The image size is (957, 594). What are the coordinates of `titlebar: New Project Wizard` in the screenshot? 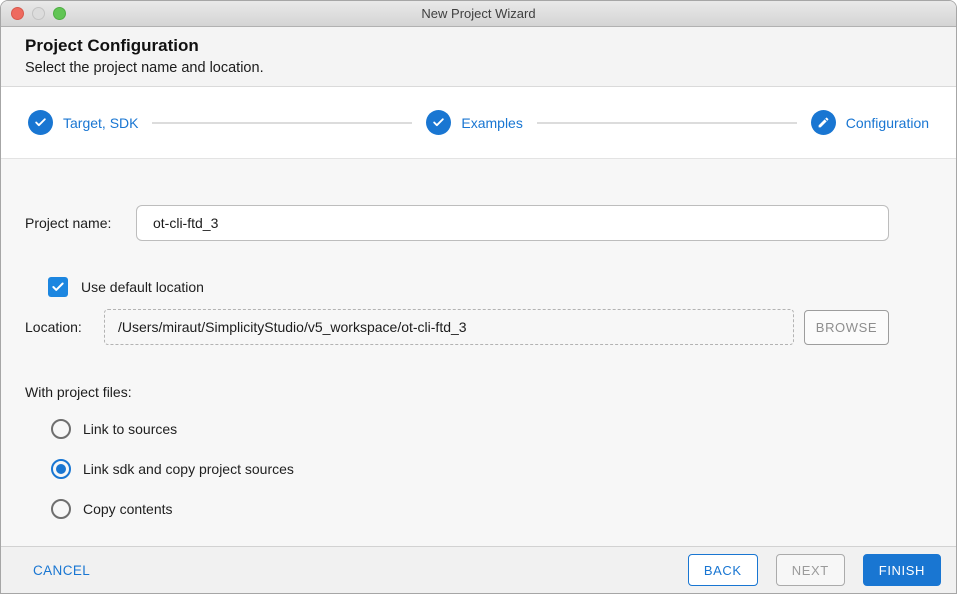 It's located at (478, 14).